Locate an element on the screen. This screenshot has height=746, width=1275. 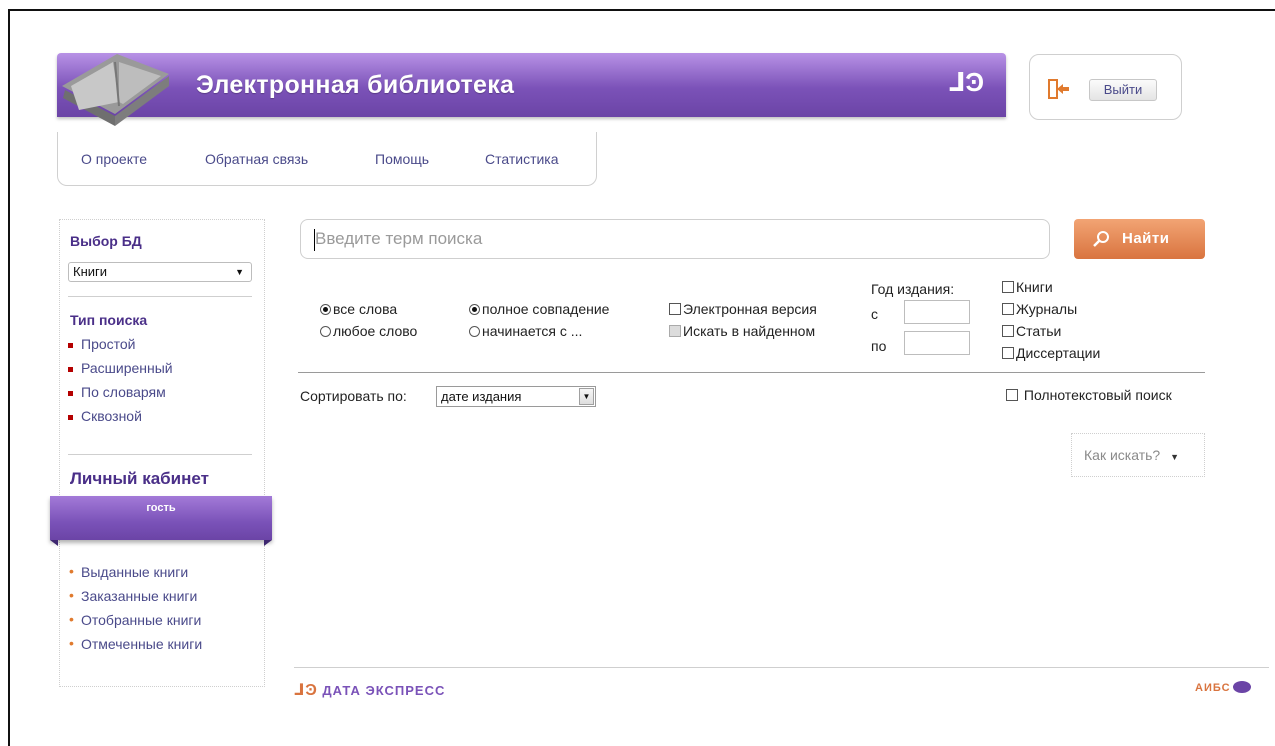
radio-any-word: любое слово is located at coordinates (368, 331).